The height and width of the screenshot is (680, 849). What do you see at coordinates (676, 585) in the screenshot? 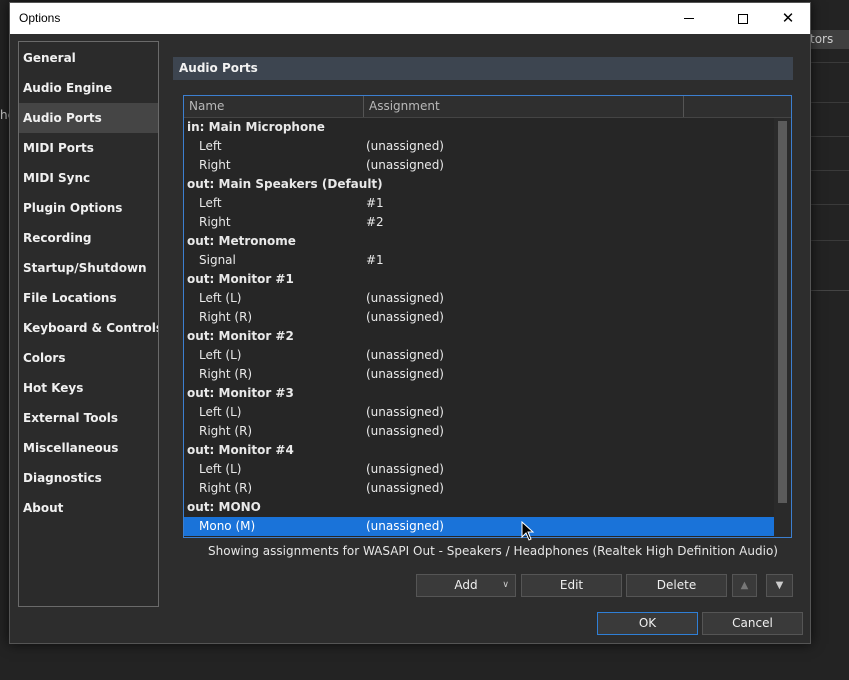
I see `delete-button: Delete` at bounding box center [676, 585].